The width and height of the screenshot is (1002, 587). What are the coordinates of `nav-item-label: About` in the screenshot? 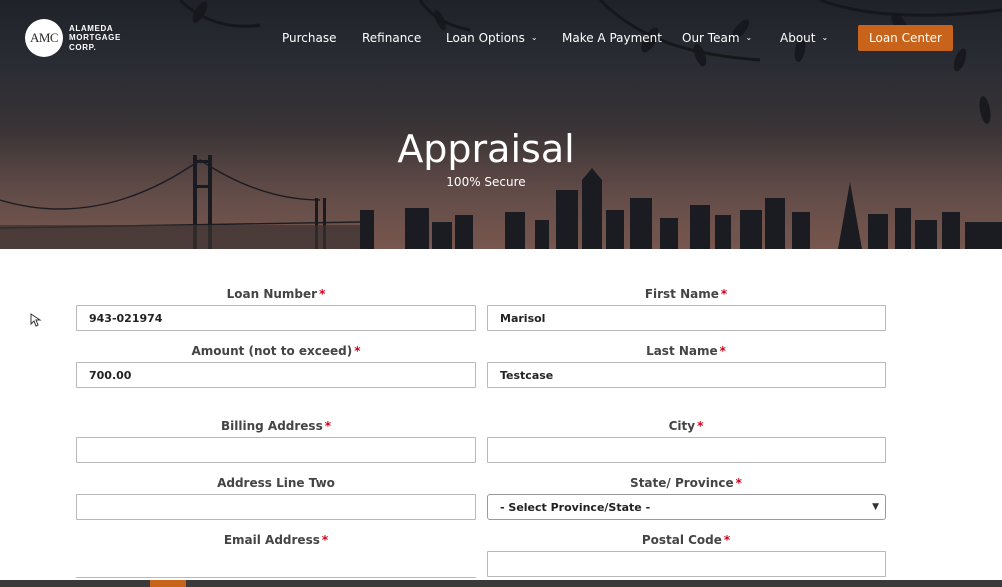 It's located at (798, 38).